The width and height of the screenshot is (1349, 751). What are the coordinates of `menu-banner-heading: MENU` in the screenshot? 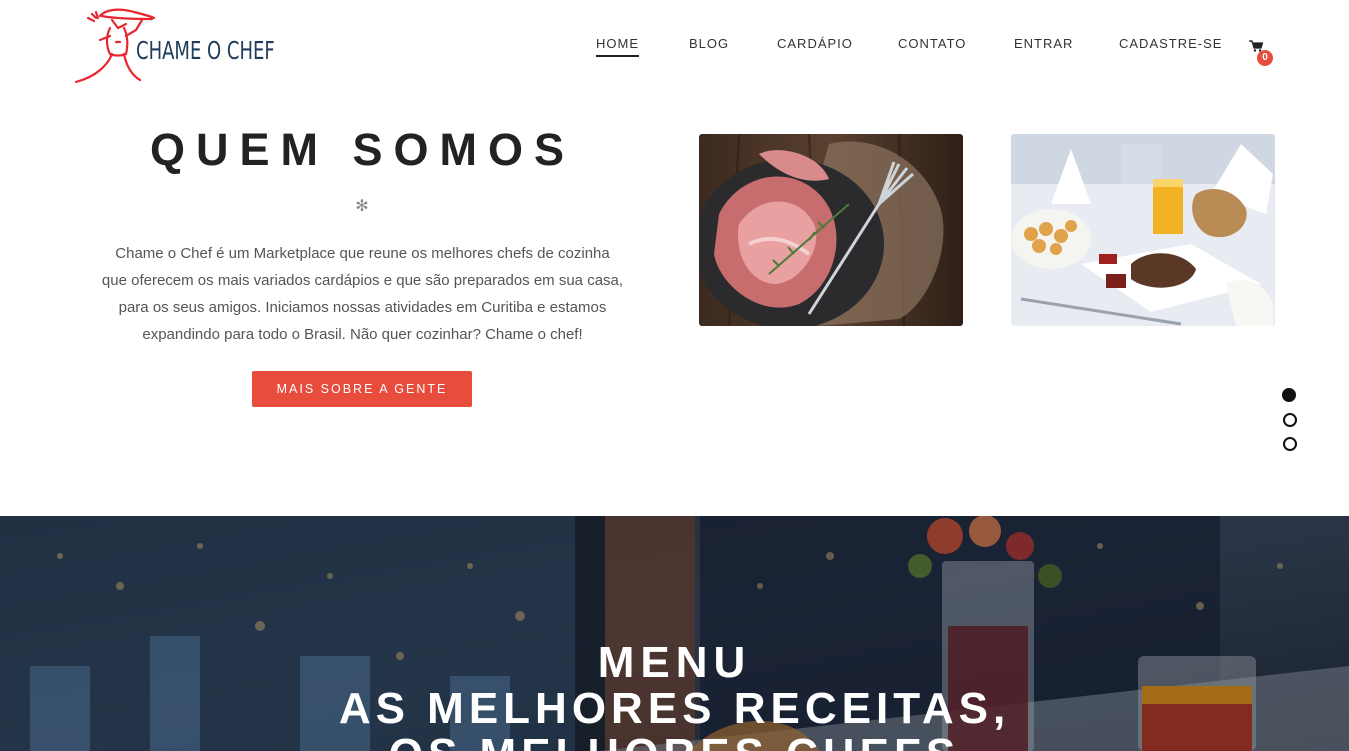 It's located at (674, 662).